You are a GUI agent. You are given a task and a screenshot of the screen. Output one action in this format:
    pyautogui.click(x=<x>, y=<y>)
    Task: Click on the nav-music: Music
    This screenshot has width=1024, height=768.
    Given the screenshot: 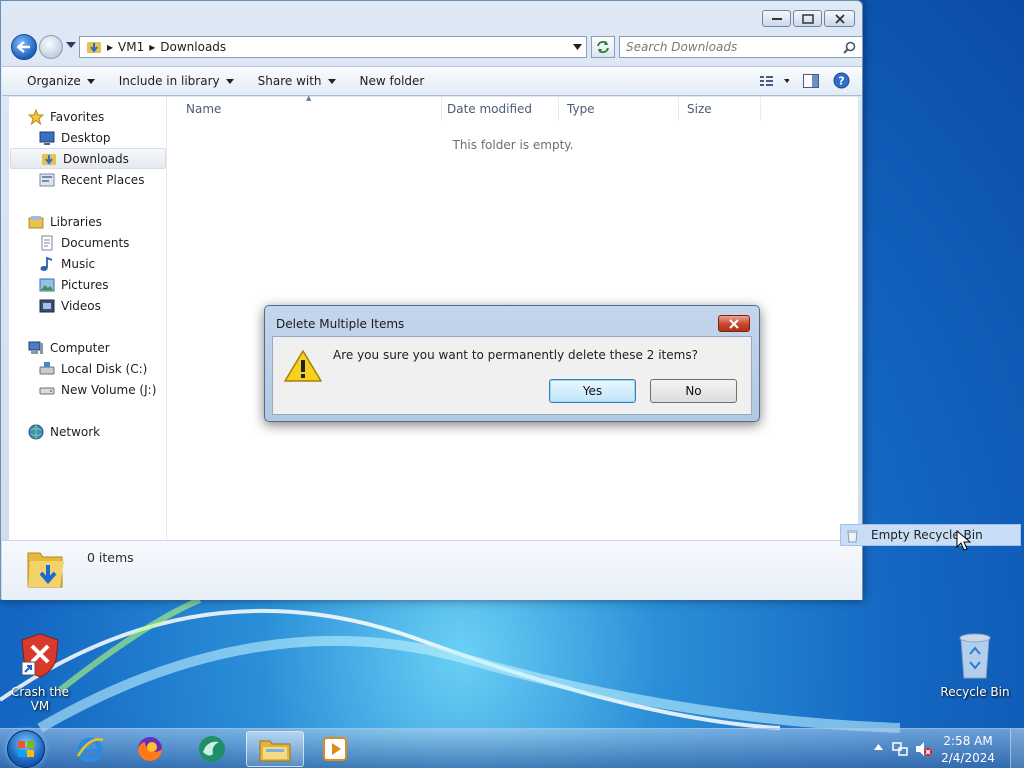 What is the action you would take?
    pyautogui.click(x=88, y=263)
    